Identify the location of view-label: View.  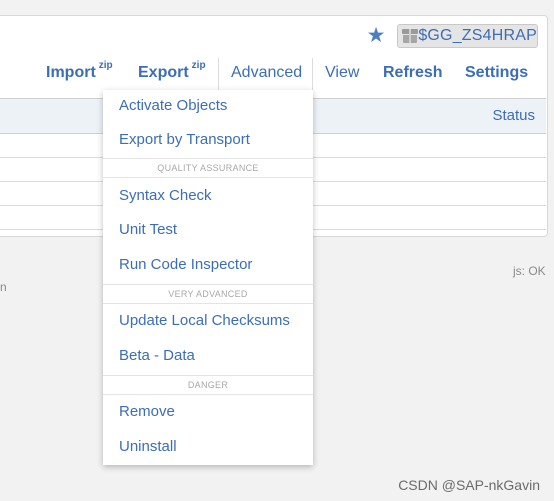
(342, 72).